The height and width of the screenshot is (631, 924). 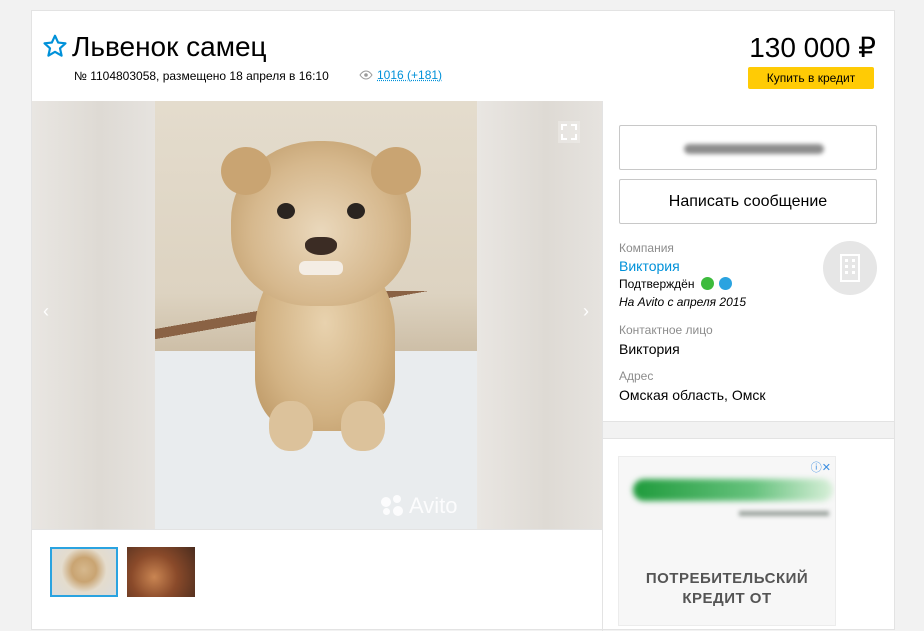 What do you see at coordinates (321, 223) in the screenshot?
I see `cub-head` at bounding box center [321, 223].